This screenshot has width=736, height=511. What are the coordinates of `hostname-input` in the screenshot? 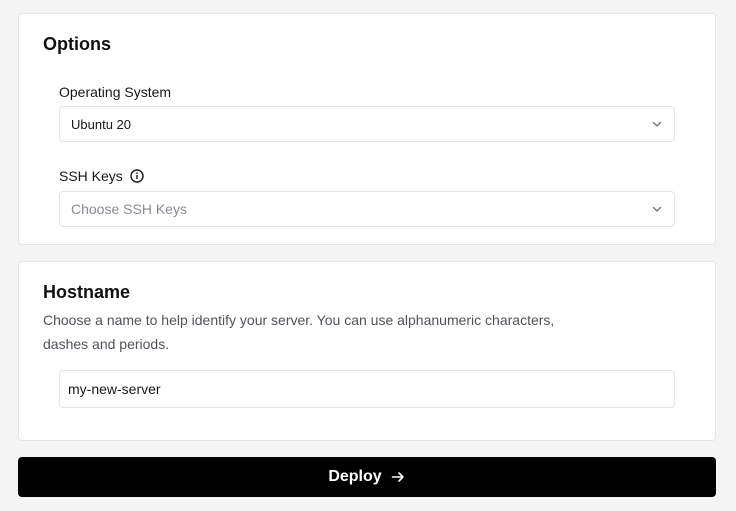 It's located at (367, 389).